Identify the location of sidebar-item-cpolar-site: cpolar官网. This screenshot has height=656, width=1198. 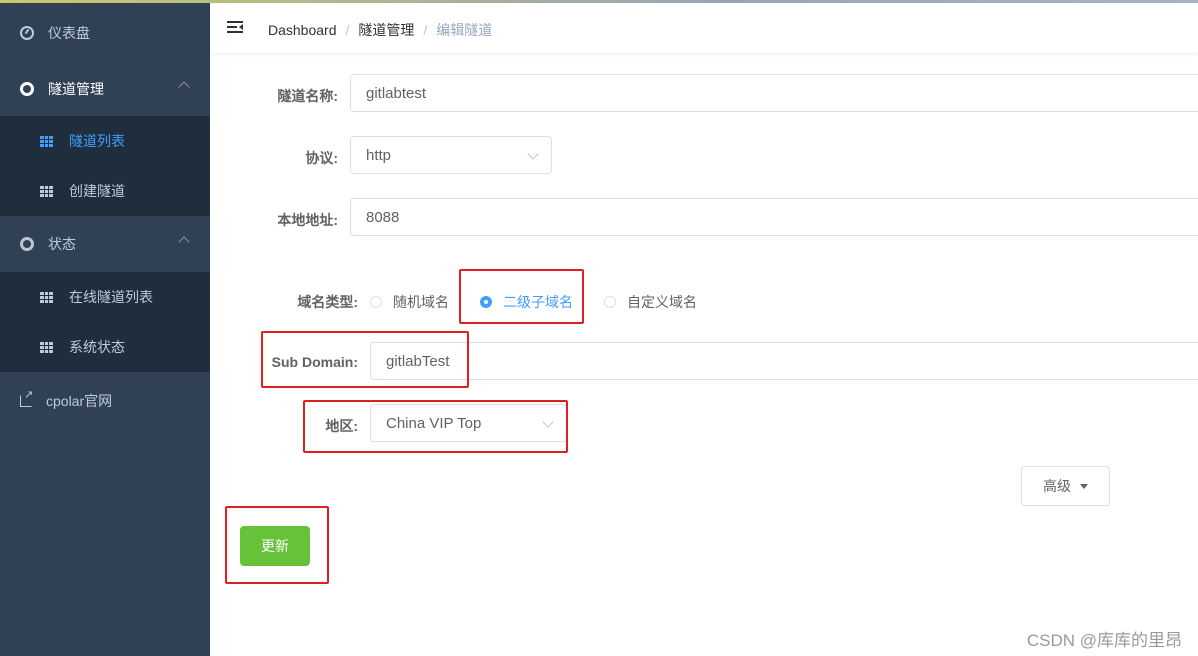
(105, 401).